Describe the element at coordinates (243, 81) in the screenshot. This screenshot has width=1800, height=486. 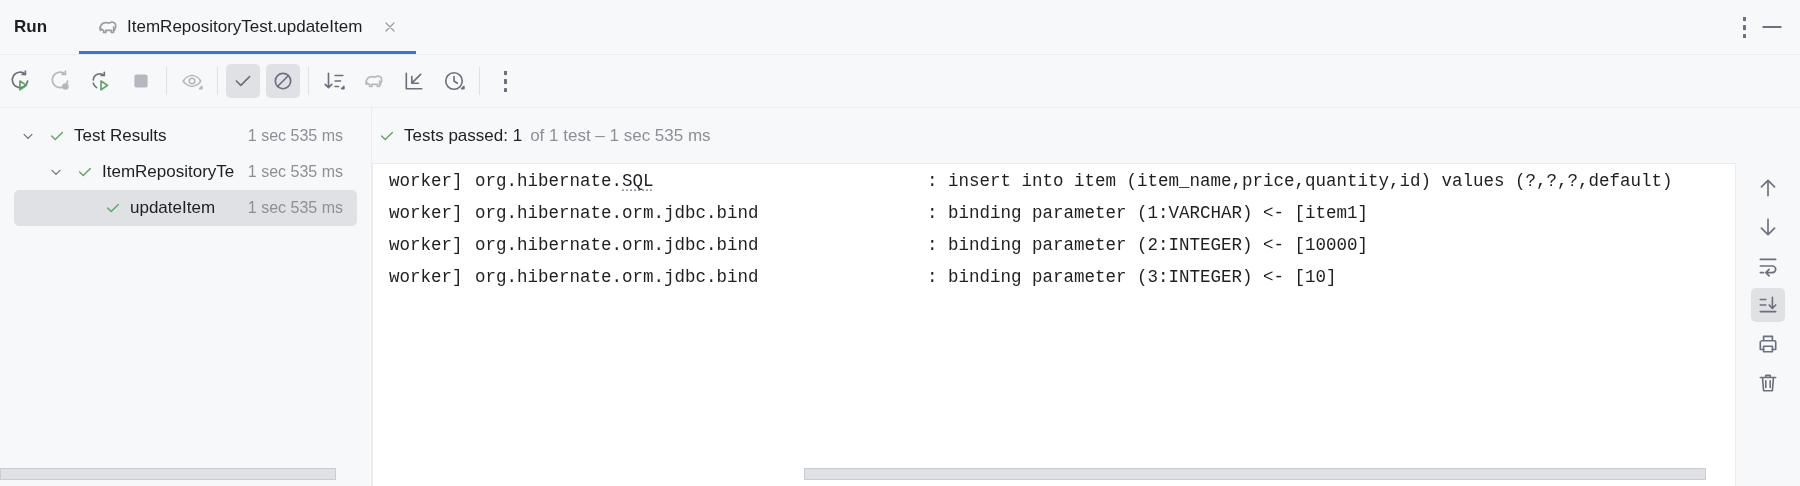
I see `check-button` at that location.